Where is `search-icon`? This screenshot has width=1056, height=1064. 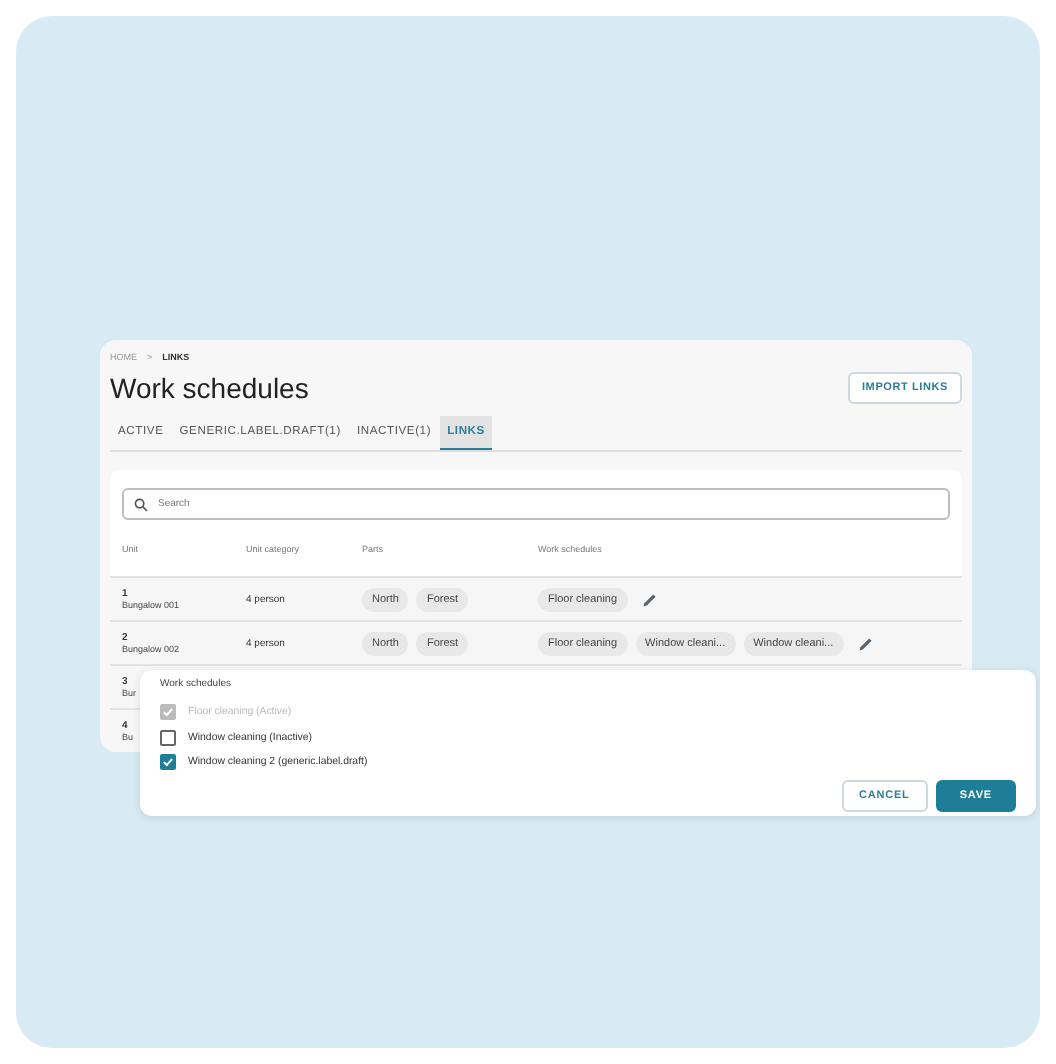 search-icon is located at coordinates (141, 504).